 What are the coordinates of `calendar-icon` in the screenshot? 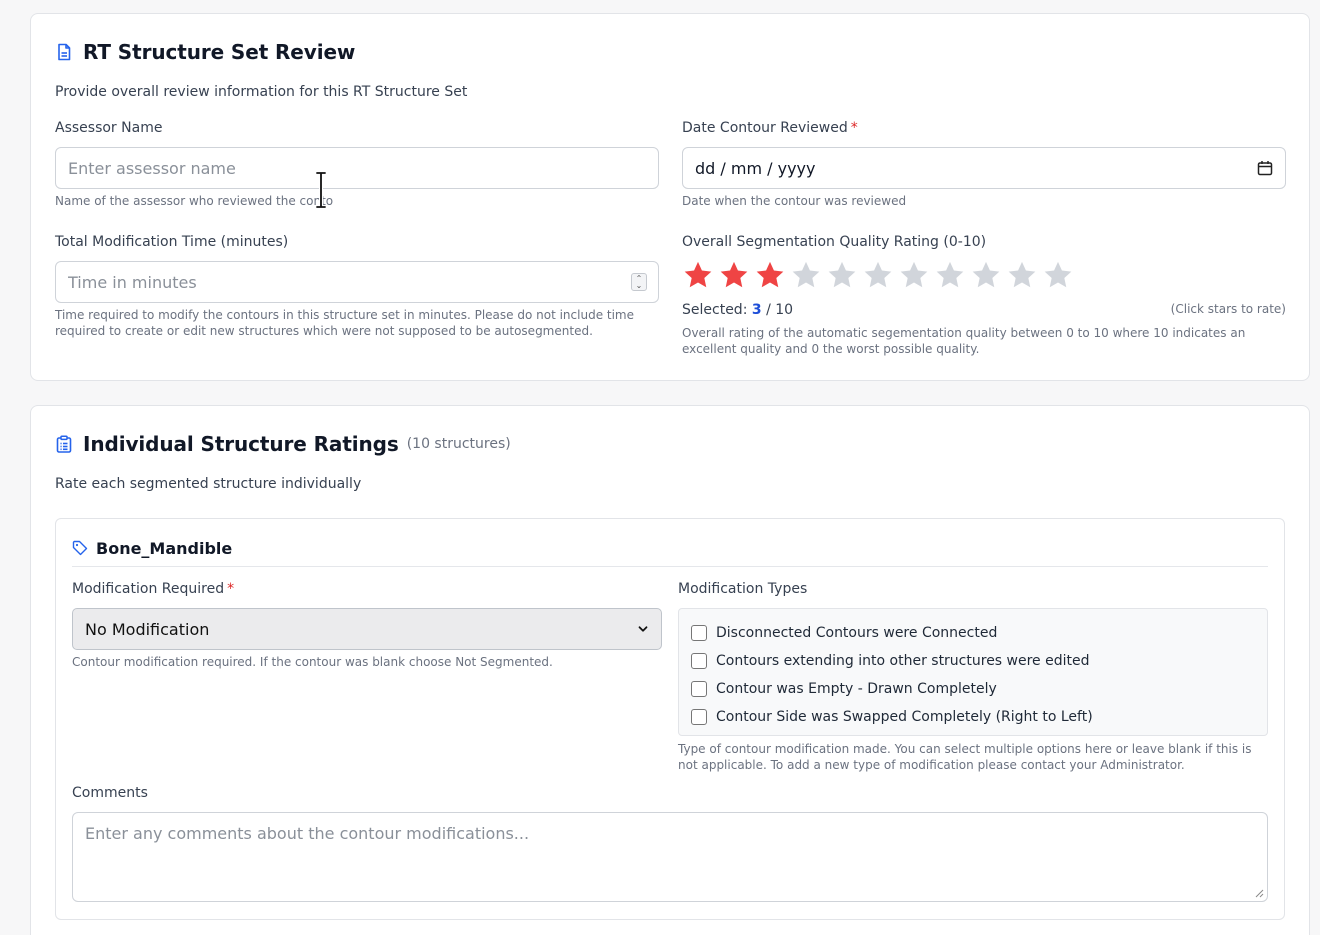 It's located at (1265, 168).